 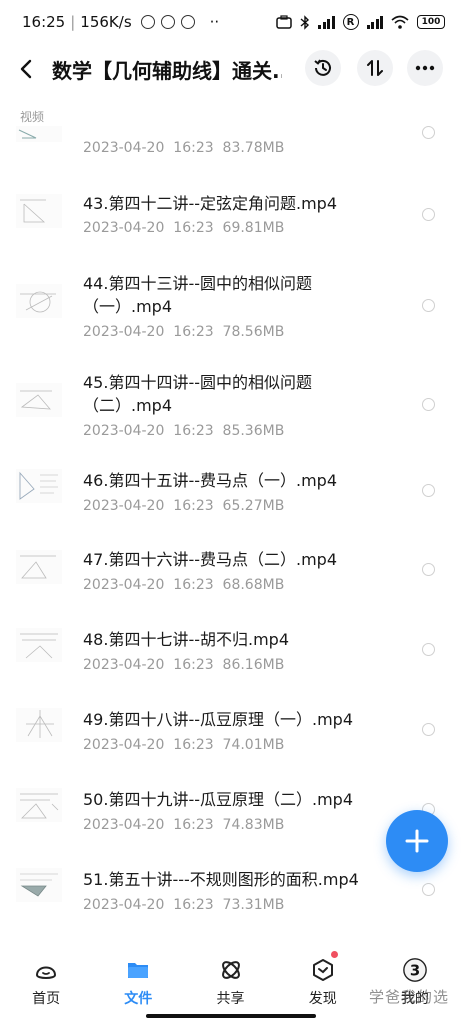 What do you see at coordinates (322, 999) in the screenshot?
I see `nav-label: 发现` at bounding box center [322, 999].